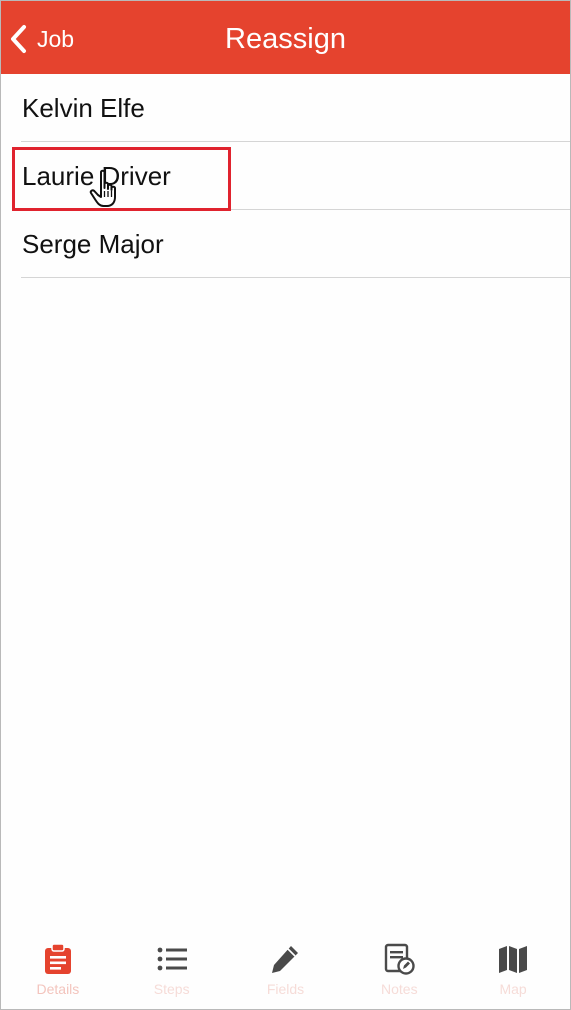 The width and height of the screenshot is (571, 1010). Describe the element at coordinates (400, 959) in the screenshot. I see `note-edit-icon` at that location.